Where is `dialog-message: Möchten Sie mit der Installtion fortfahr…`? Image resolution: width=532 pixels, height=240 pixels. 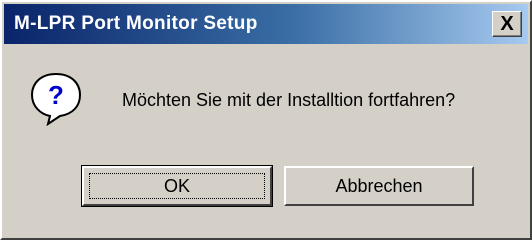
dialog-message: Möchten Sie mit der Installtion fortfahr… is located at coordinates (289, 100).